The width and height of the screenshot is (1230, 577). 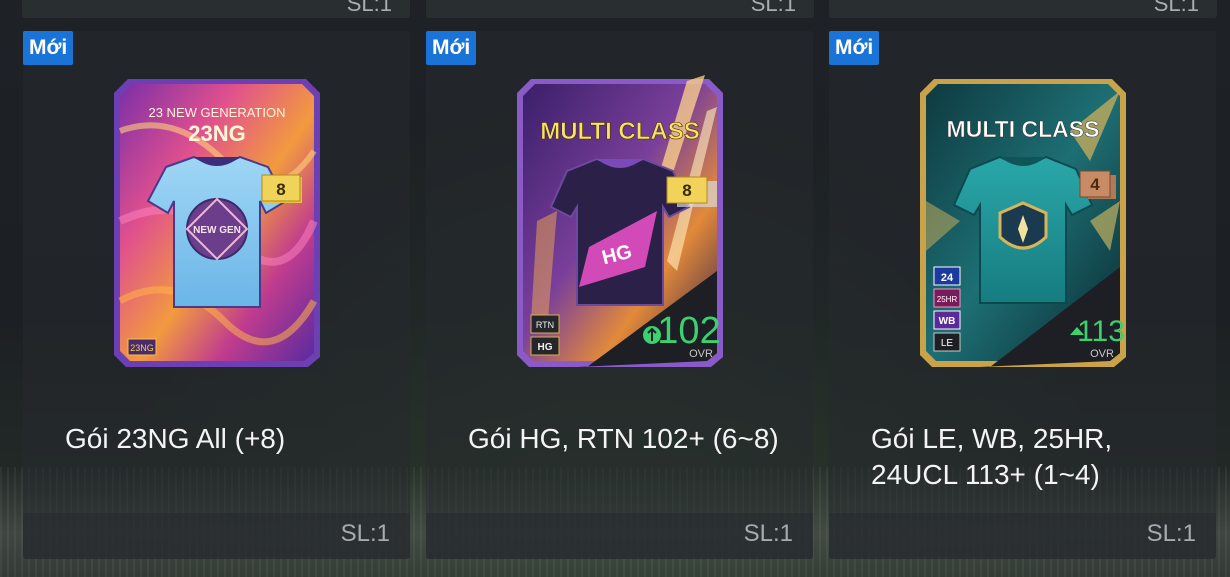 I want to click on card-tag-rtn: RTN, so click(x=544, y=325).